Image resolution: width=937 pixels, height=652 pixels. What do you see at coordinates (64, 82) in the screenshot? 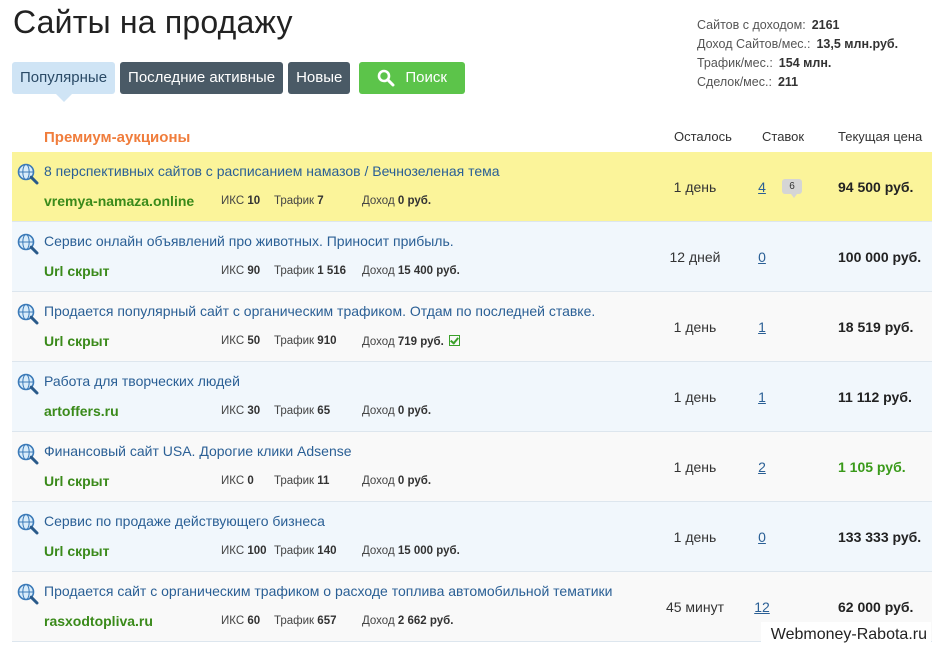
I see `tab-popular: Популярные` at bounding box center [64, 82].